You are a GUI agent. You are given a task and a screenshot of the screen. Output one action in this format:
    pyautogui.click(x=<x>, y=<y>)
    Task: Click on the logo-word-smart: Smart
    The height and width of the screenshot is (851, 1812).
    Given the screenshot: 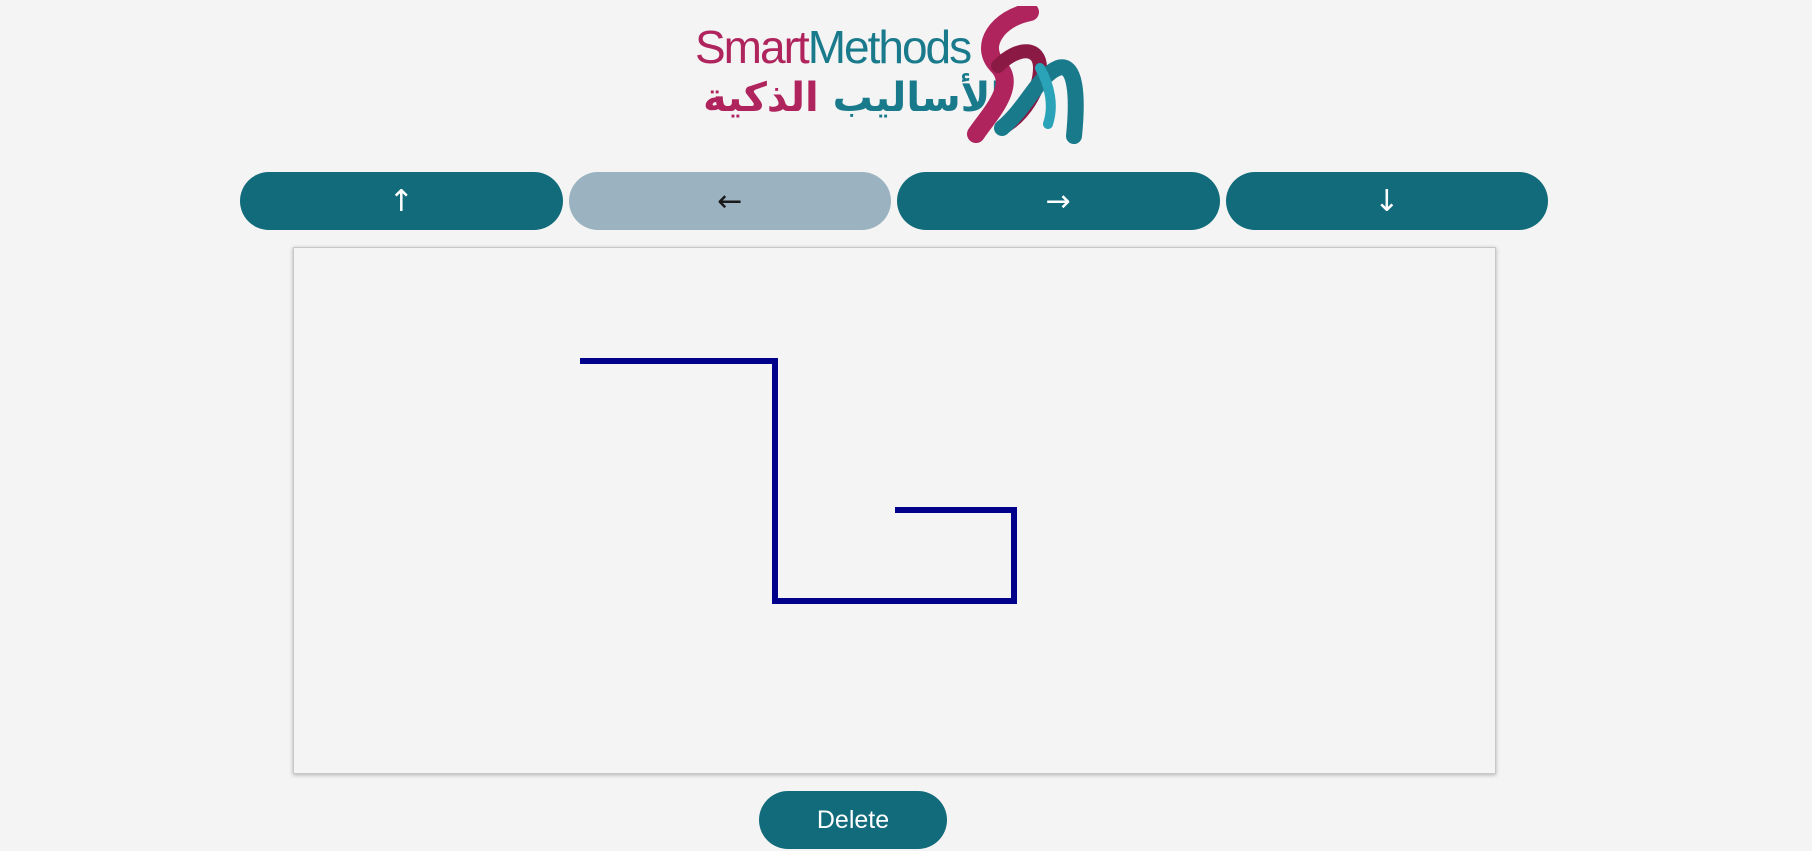 What is the action you would take?
    pyautogui.click(x=752, y=47)
    